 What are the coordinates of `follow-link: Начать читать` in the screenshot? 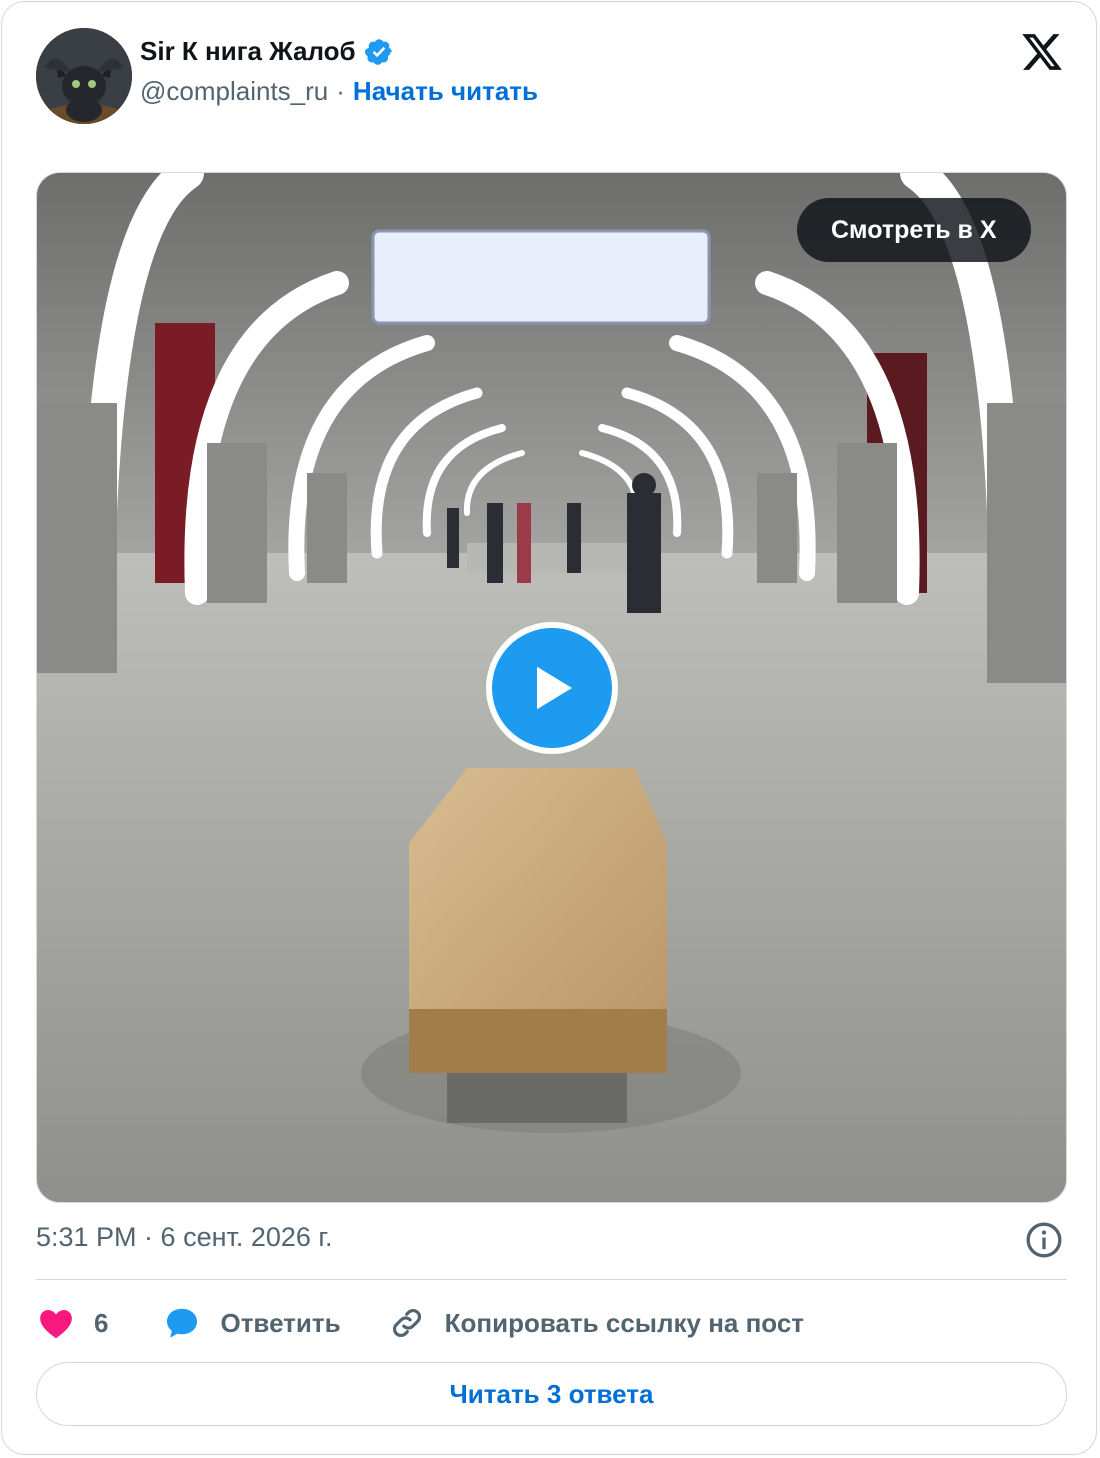 It's located at (445, 91).